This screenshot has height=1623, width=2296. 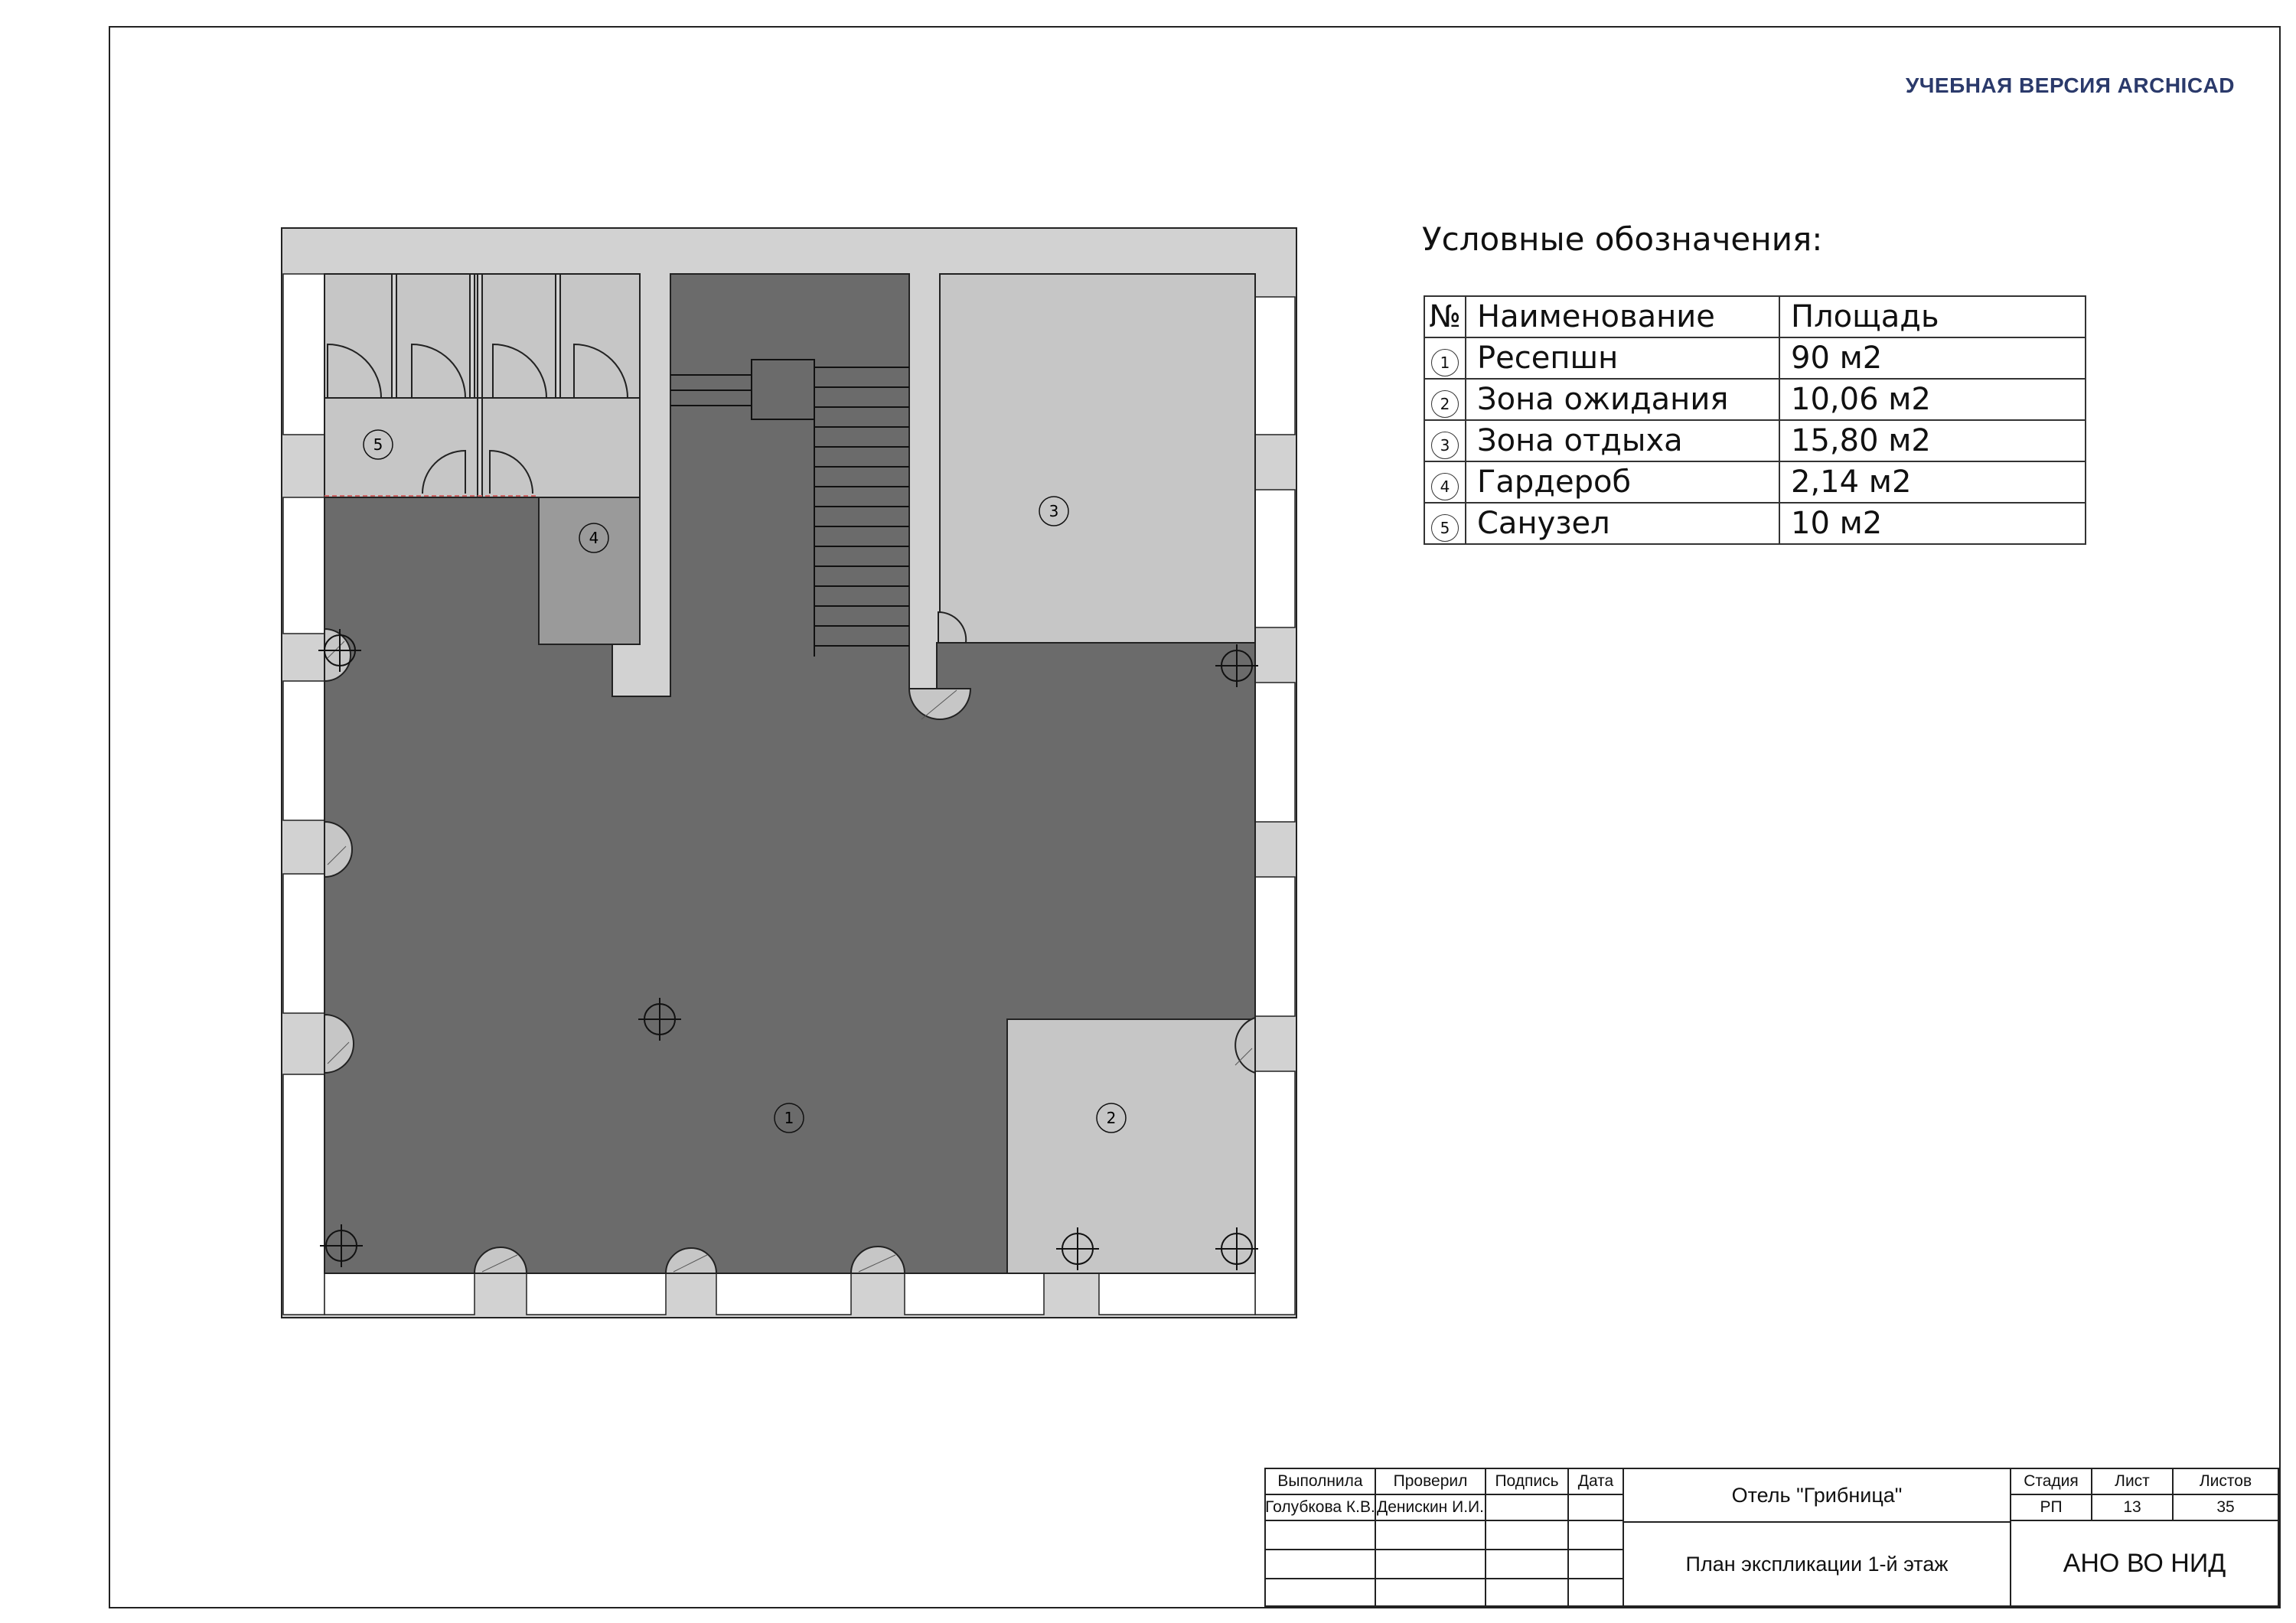 I want to click on room-tag-1-label: 1, so click(x=789, y=1118).